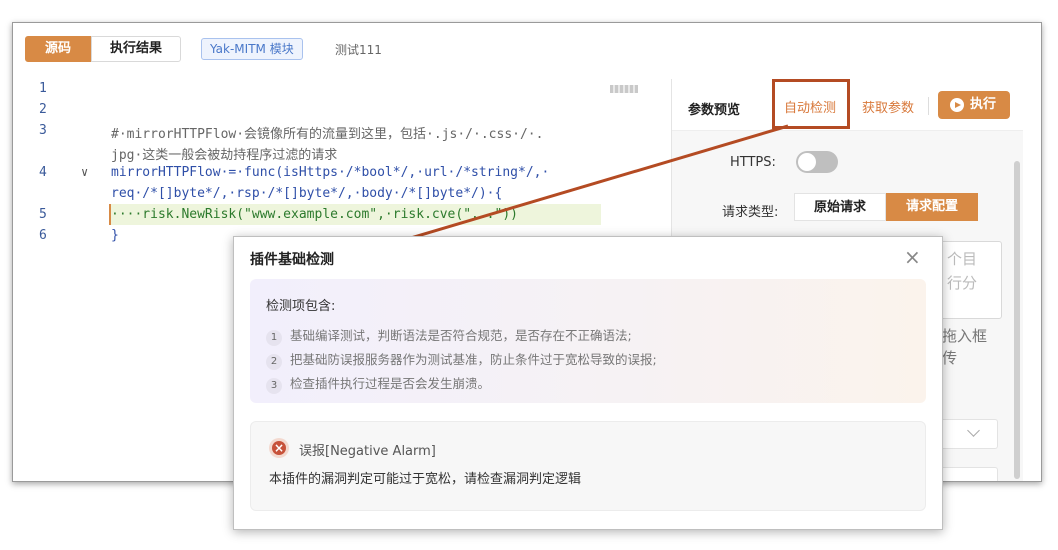 This screenshot has width=1058, height=550. I want to click on check-items-heading: 检测项包含:, so click(301, 306).